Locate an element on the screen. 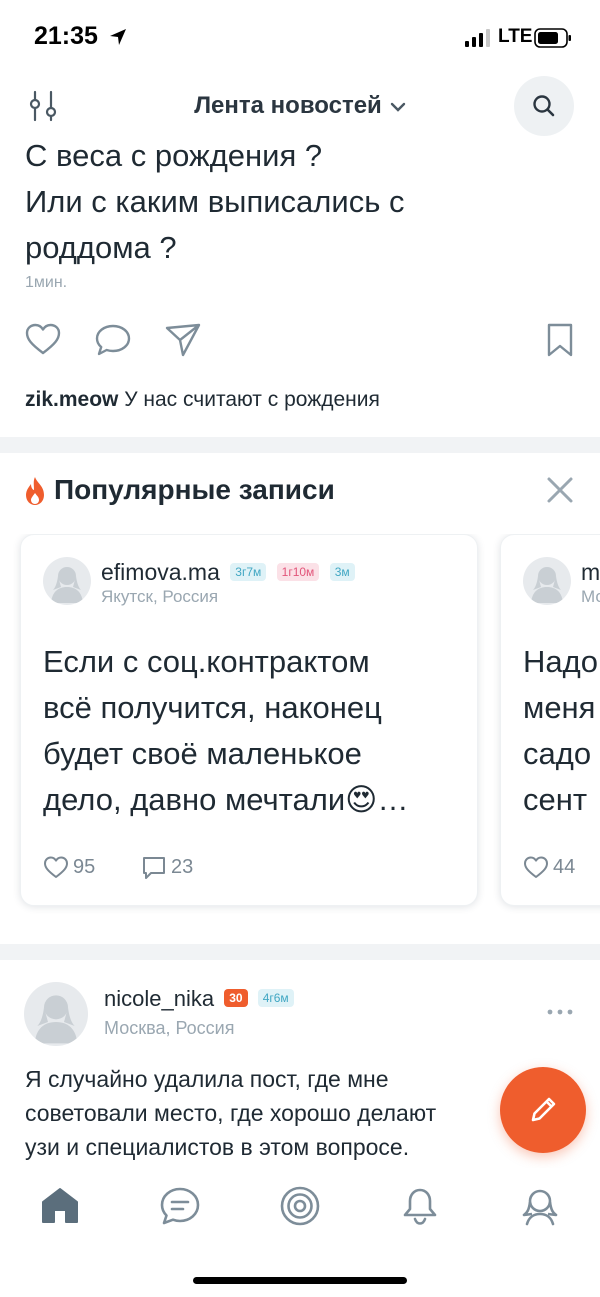  comments-count: 23 is located at coordinates (182, 867).